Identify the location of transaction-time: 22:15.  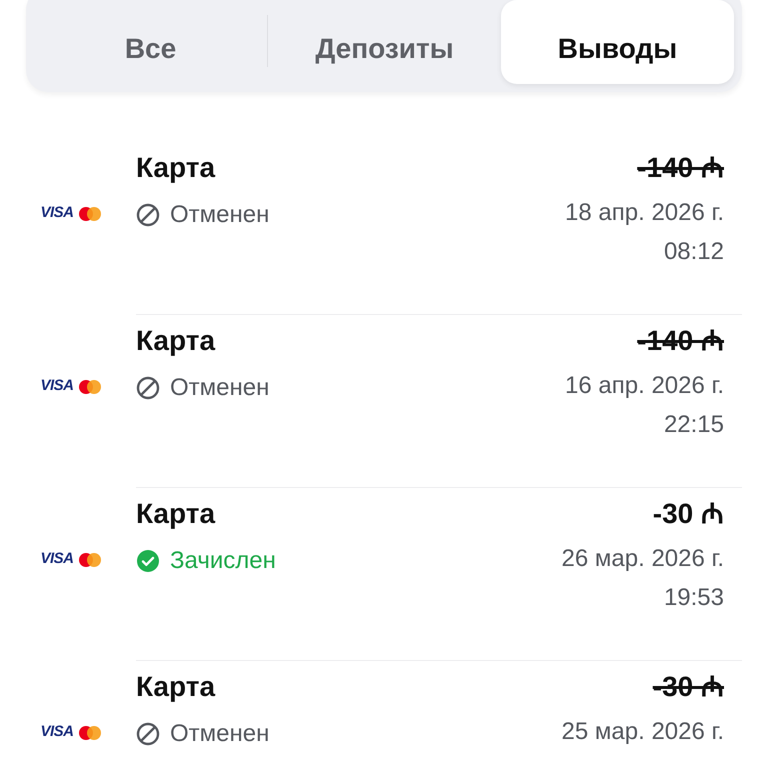
(694, 425).